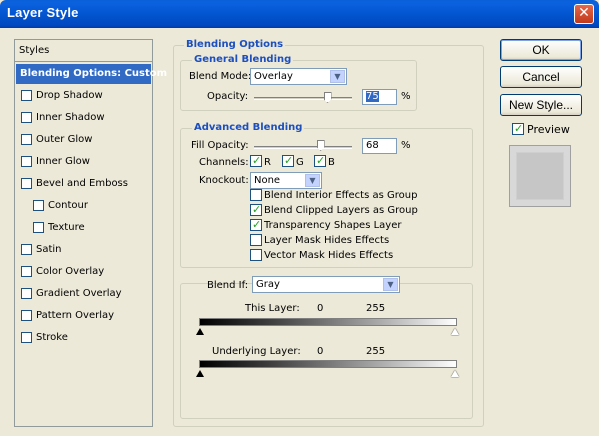 Image resolution: width=599 pixels, height=436 pixels. Describe the element at coordinates (326, 284) in the screenshot. I see `blend-if-select: Gray ▼` at that location.